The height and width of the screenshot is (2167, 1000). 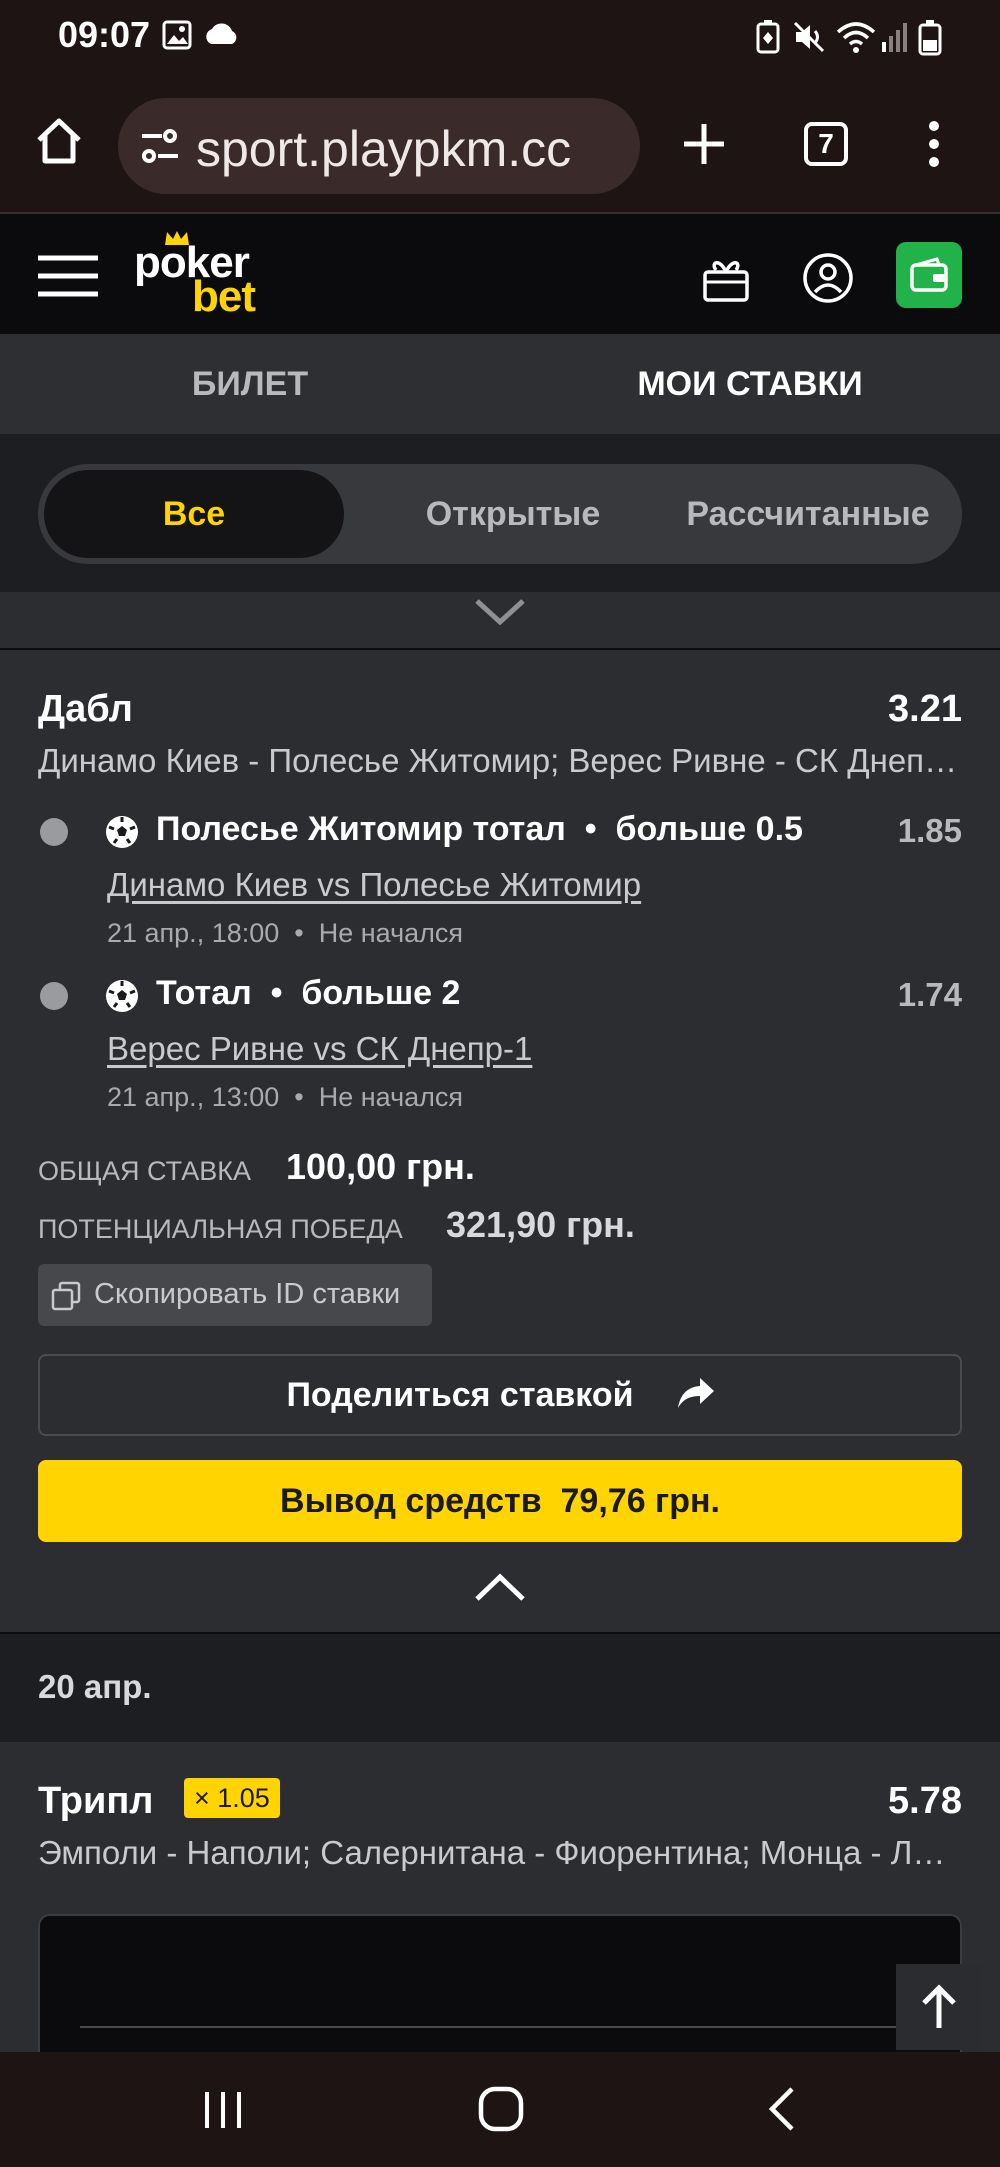 What do you see at coordinates (285, 1097) in the screenshot?
I see `selection-meta: 21 апр., 13:00 • Не начался` at bounding box center [285, 1097].